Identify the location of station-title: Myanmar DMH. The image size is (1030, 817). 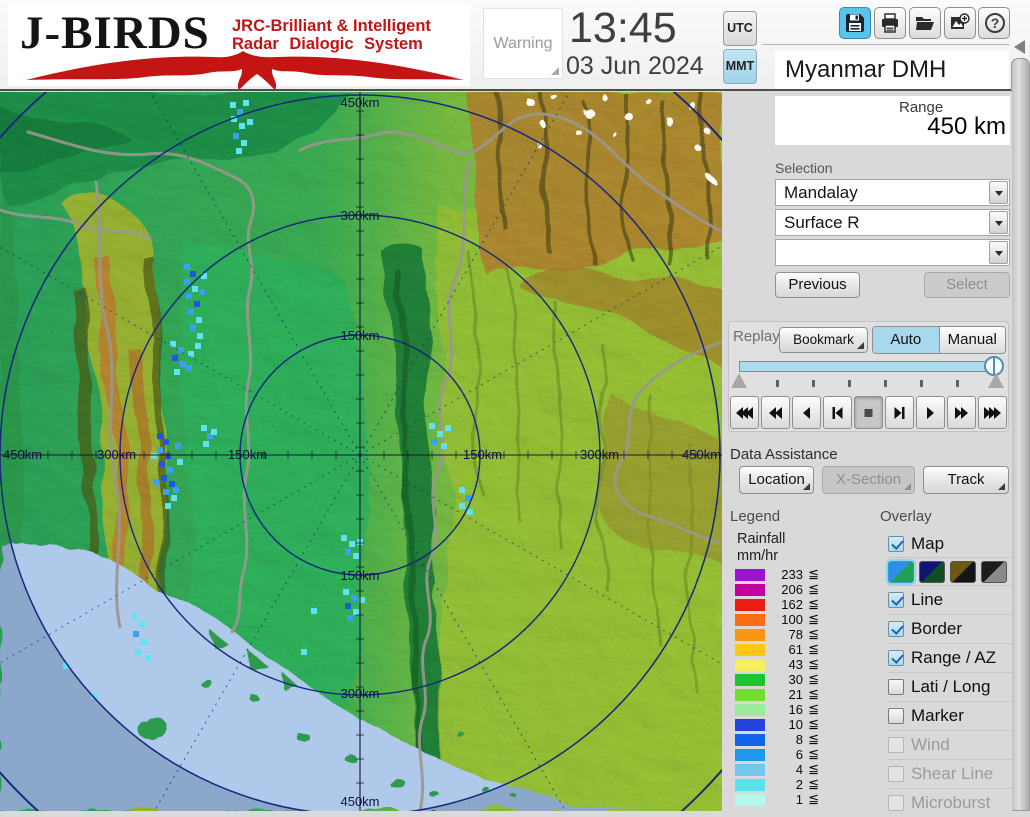
(866, 69).